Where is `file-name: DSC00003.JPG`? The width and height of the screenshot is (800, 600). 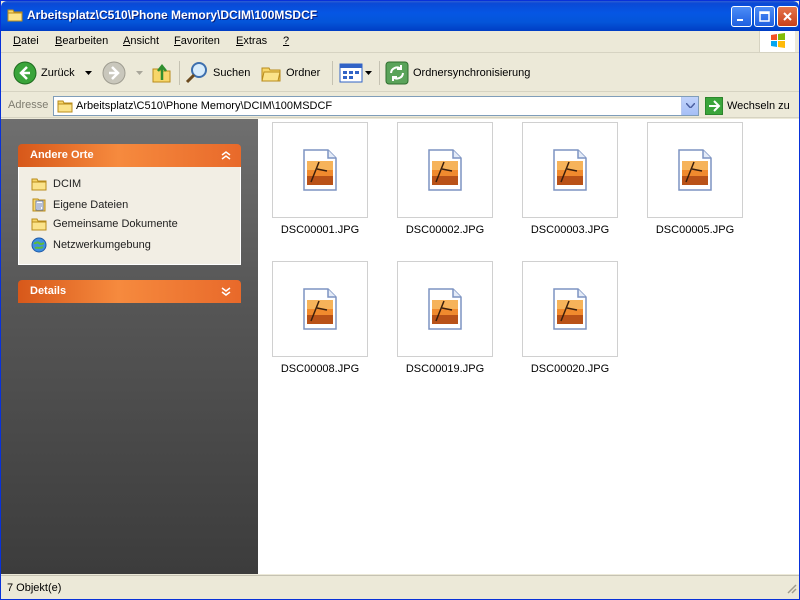 file-name: DSC00003.JPG is located at coordinates (570, 230).